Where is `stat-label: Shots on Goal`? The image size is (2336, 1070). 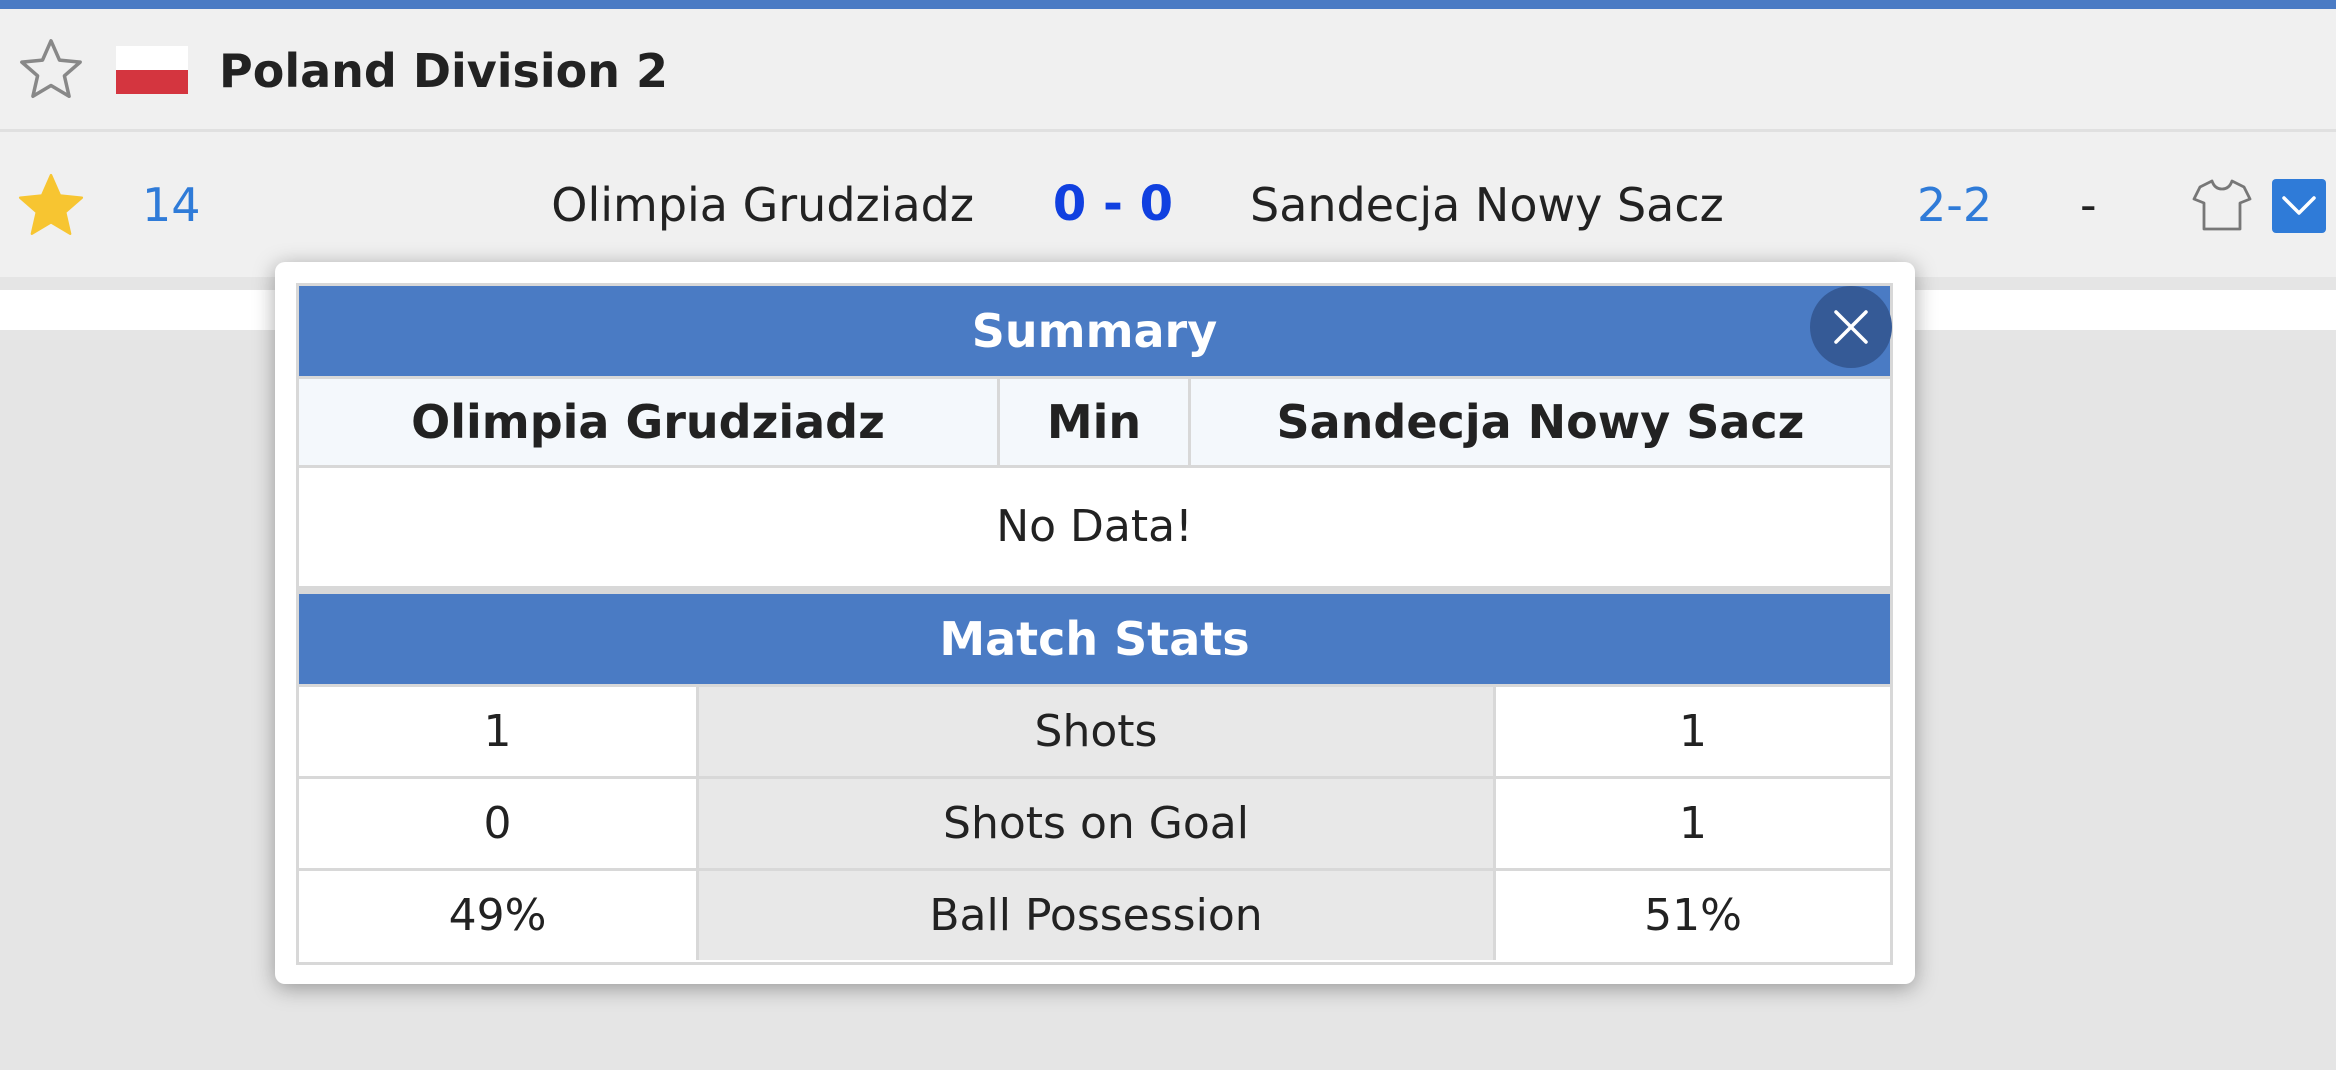 stat-label: Shots on Goal is located at coordinates (1096, 823).